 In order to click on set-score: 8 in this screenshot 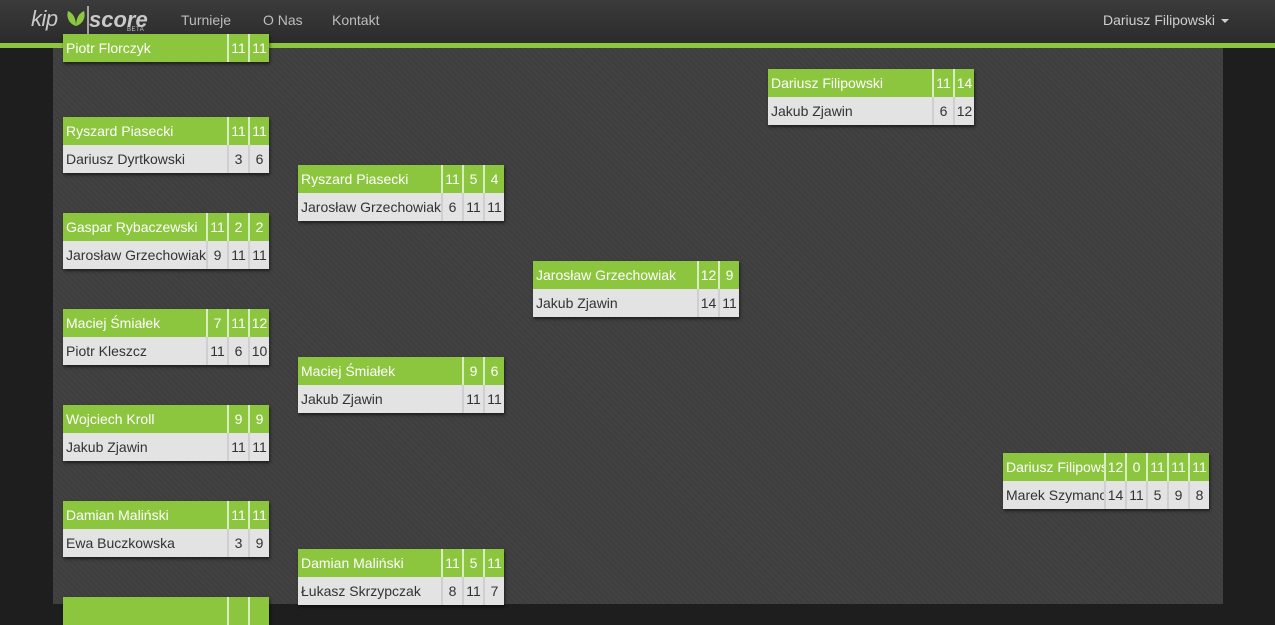, I will do `click(1198, 495)`.